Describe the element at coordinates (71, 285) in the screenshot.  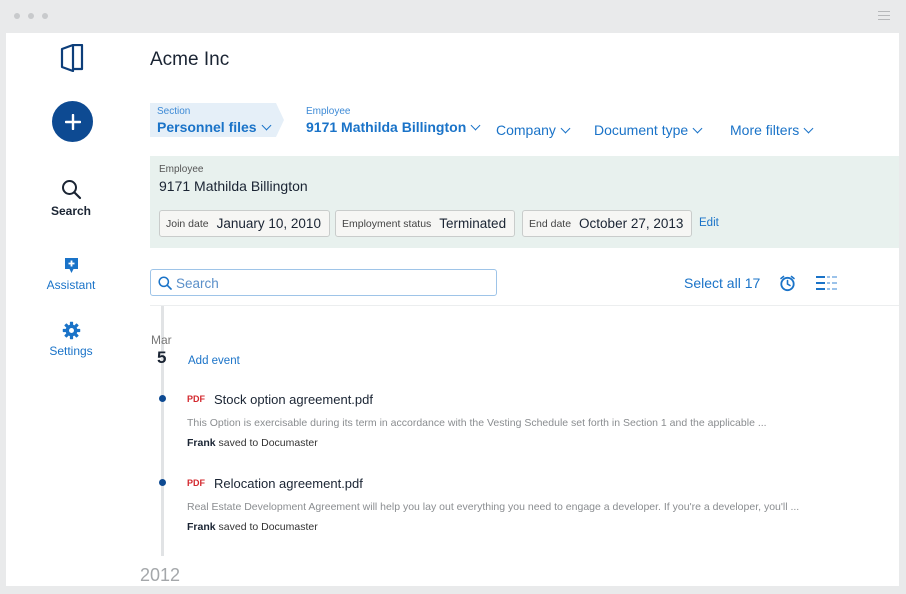
I see `sidebar-item-label: Assistant` at that location.